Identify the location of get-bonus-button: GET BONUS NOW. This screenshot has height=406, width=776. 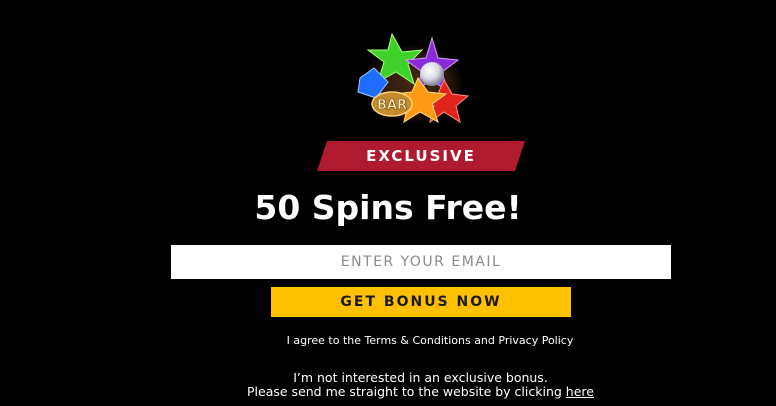
(421, 302).